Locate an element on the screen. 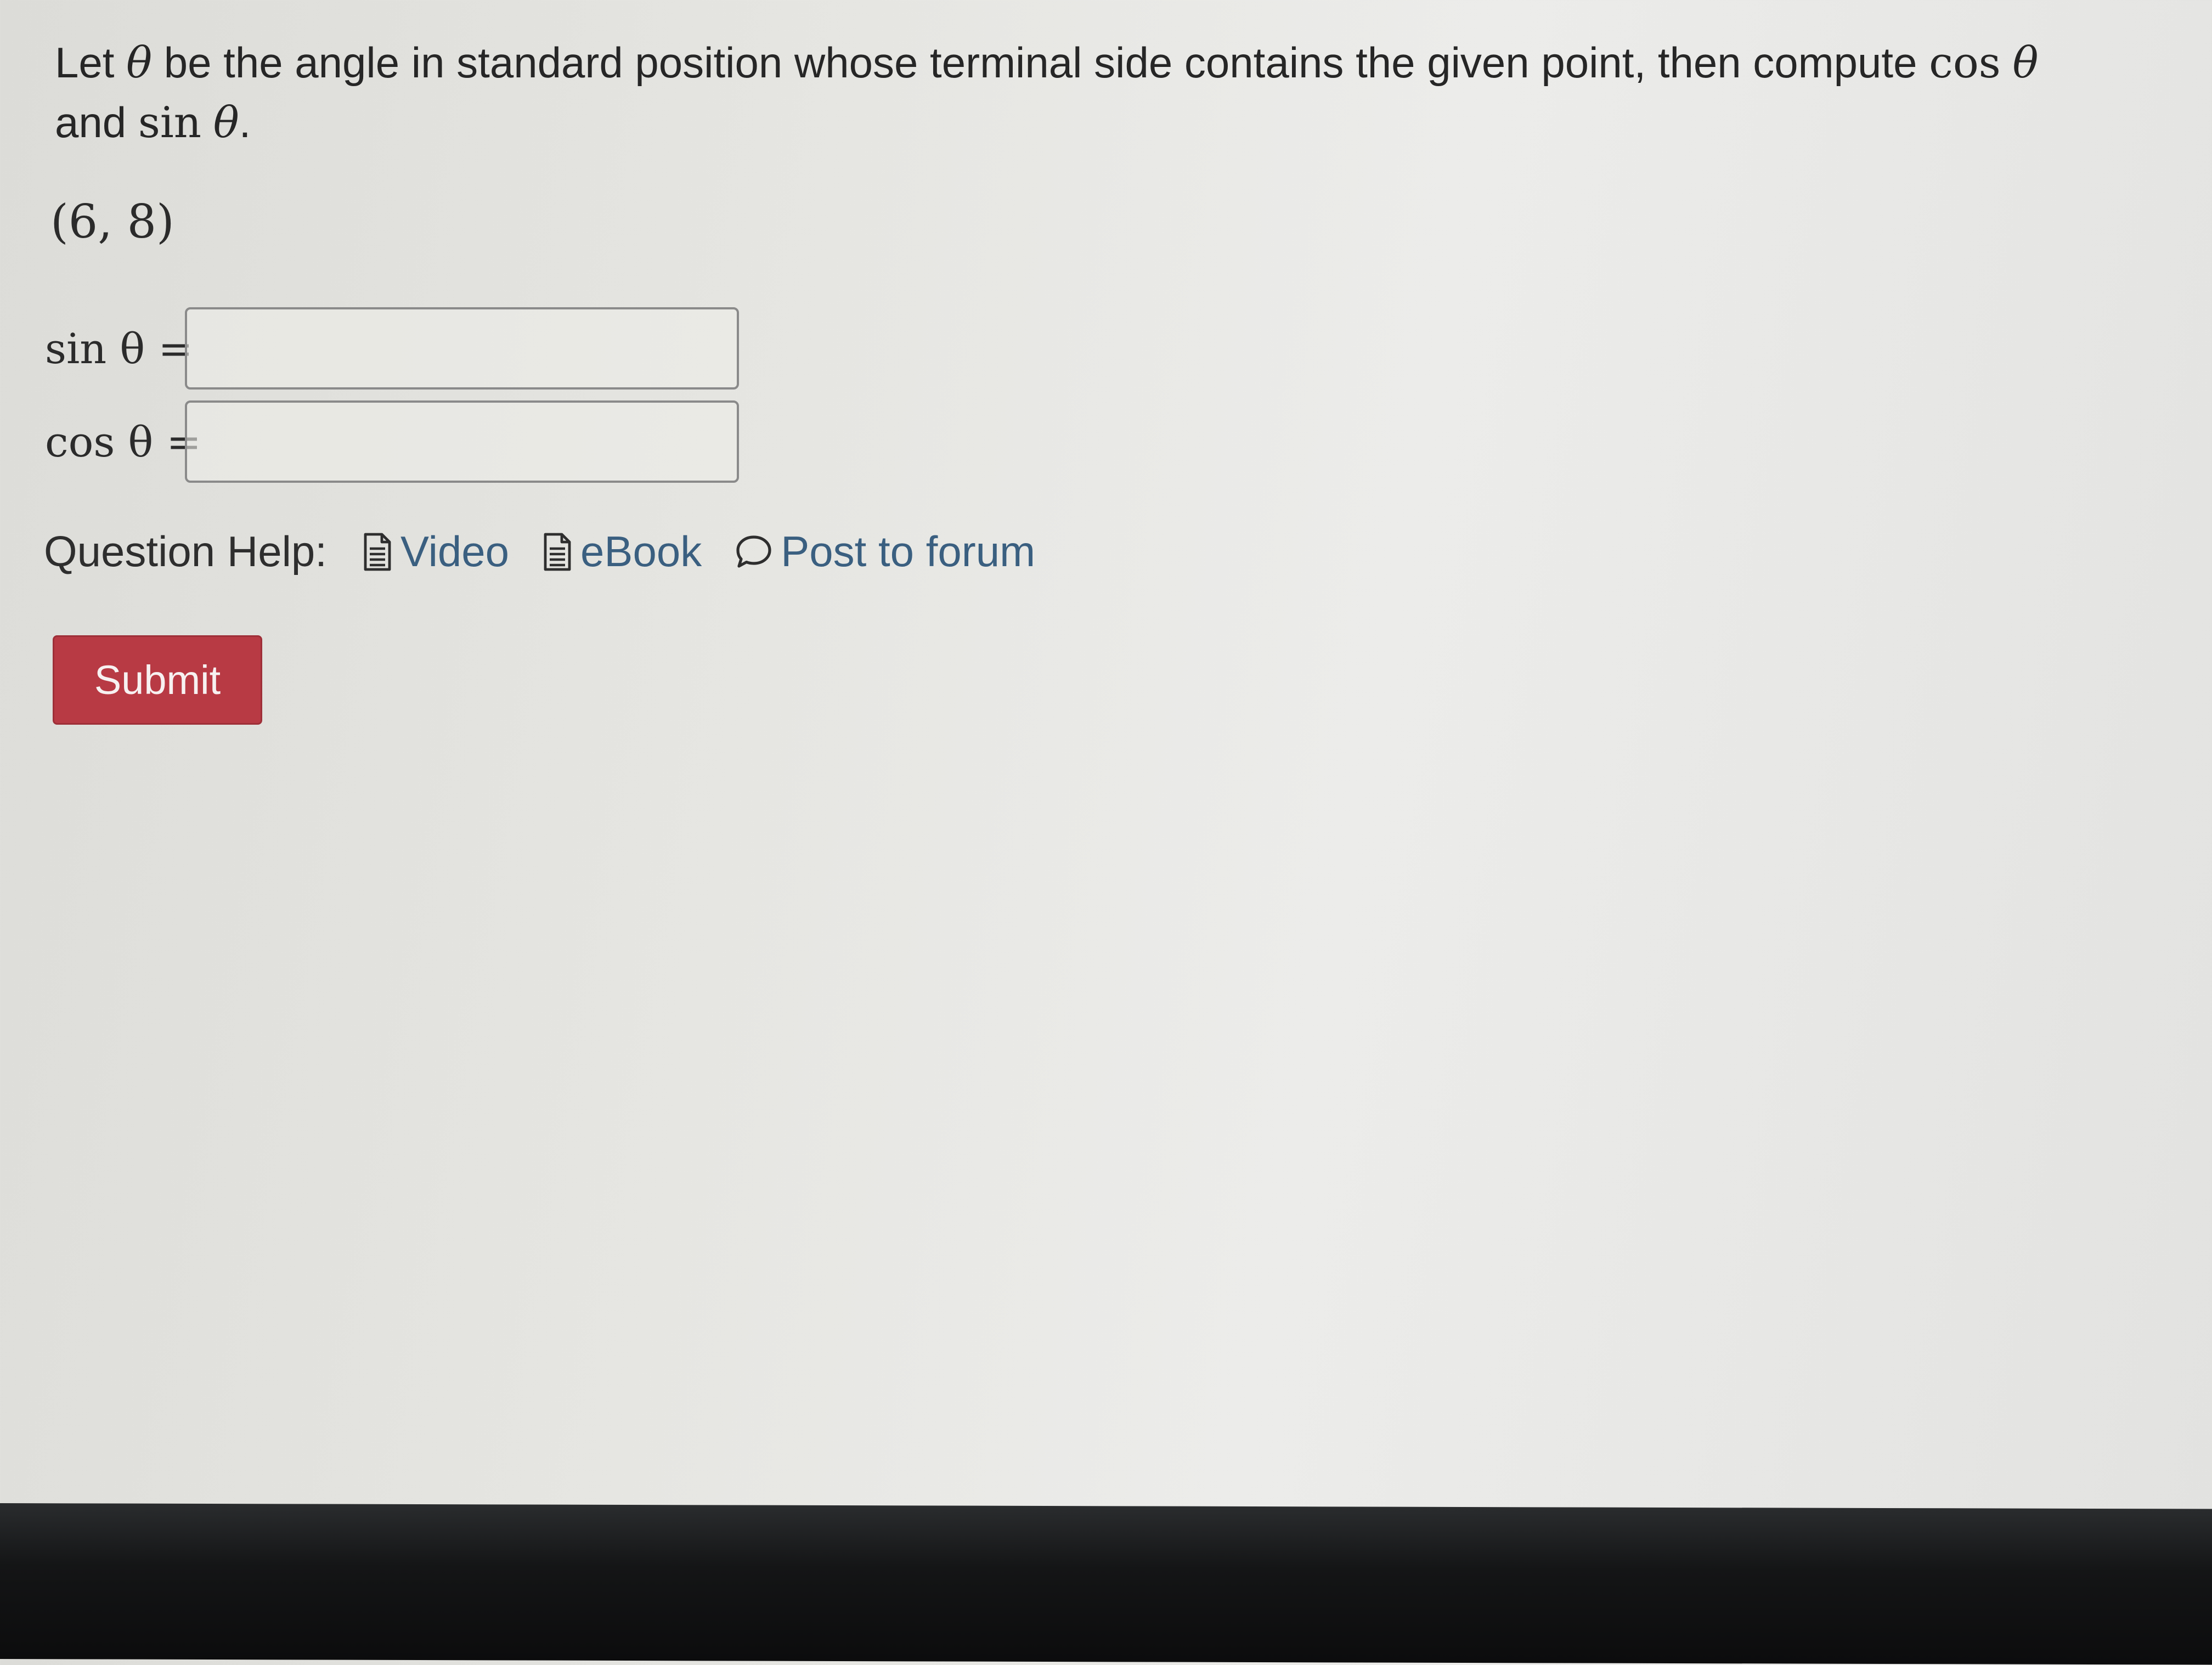  cos-answer-input is located at coordinates (462, 441).